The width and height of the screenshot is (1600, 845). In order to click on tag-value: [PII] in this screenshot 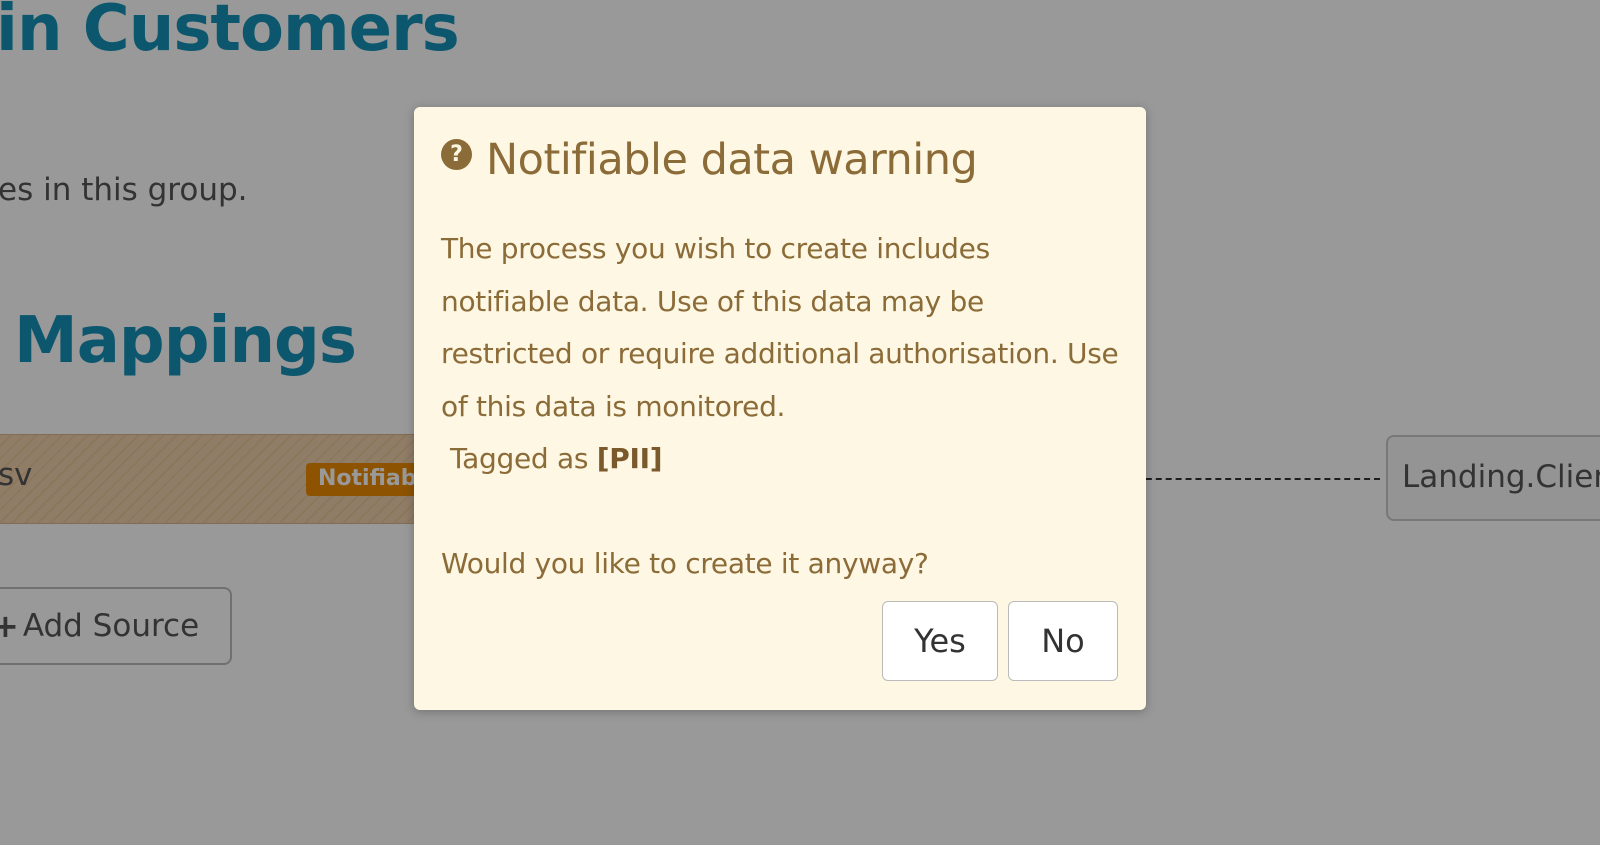, I will do `click(629, 458)`.